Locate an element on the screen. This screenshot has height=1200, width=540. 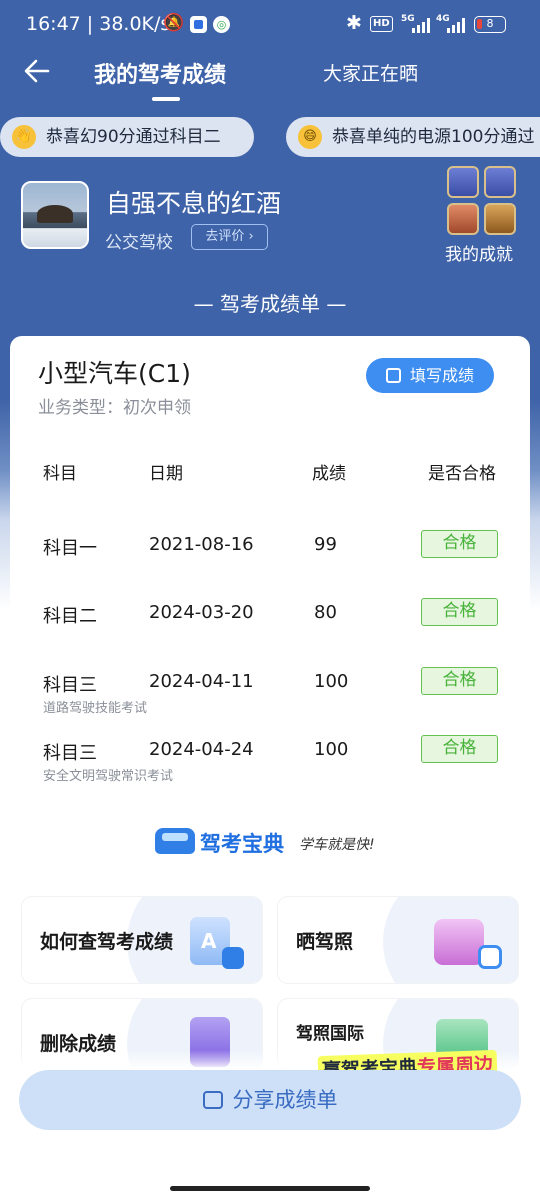
column-header-score: 成绩 is located at coordinates (329, 474).